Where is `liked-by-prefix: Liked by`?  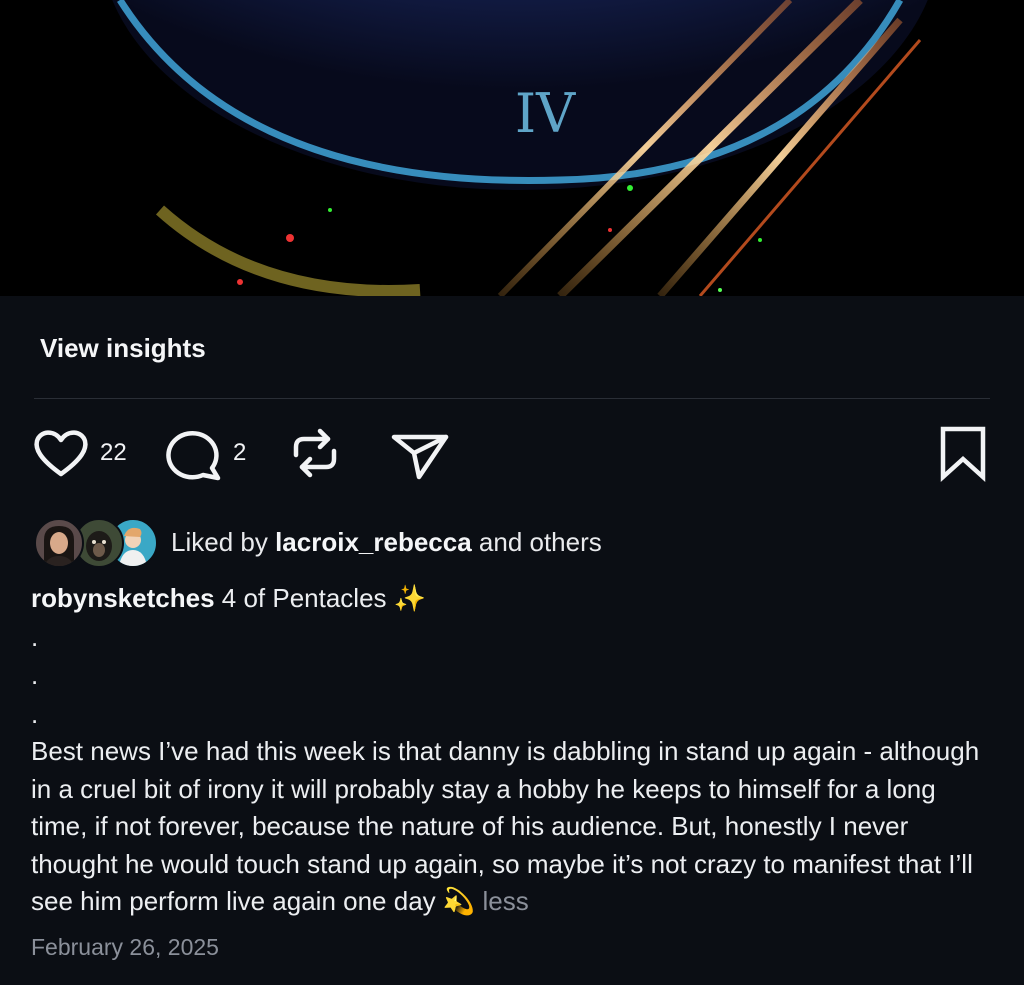 liked-by-prefix: Liked by is located at coordinates (223, 542).